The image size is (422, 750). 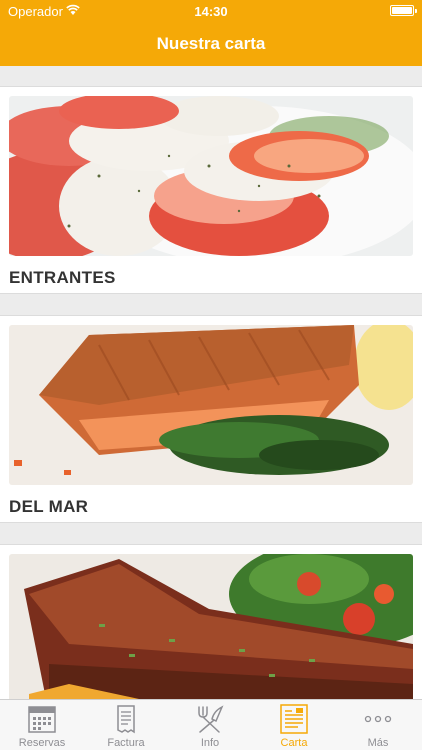 I want to click on receipt-icon, so click(x=126, y=719).